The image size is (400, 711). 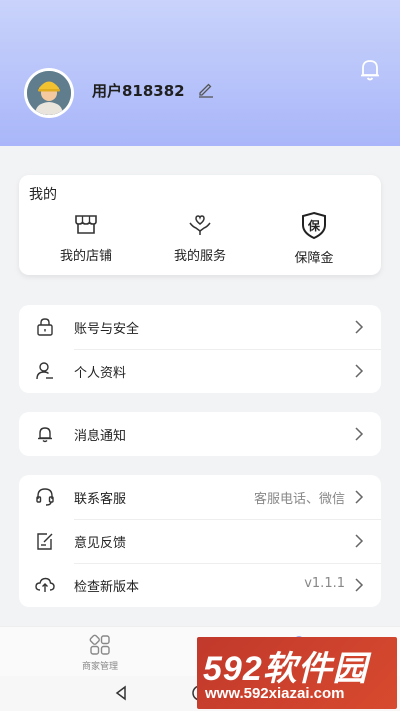 I want to click on account-security-label: 账号与安全, so click(x=107, y=329).